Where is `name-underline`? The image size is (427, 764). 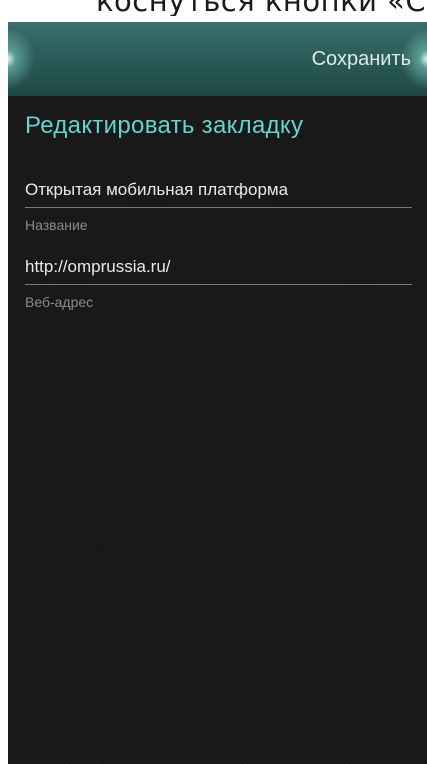
name-underline is located at coordinates (218, 207).